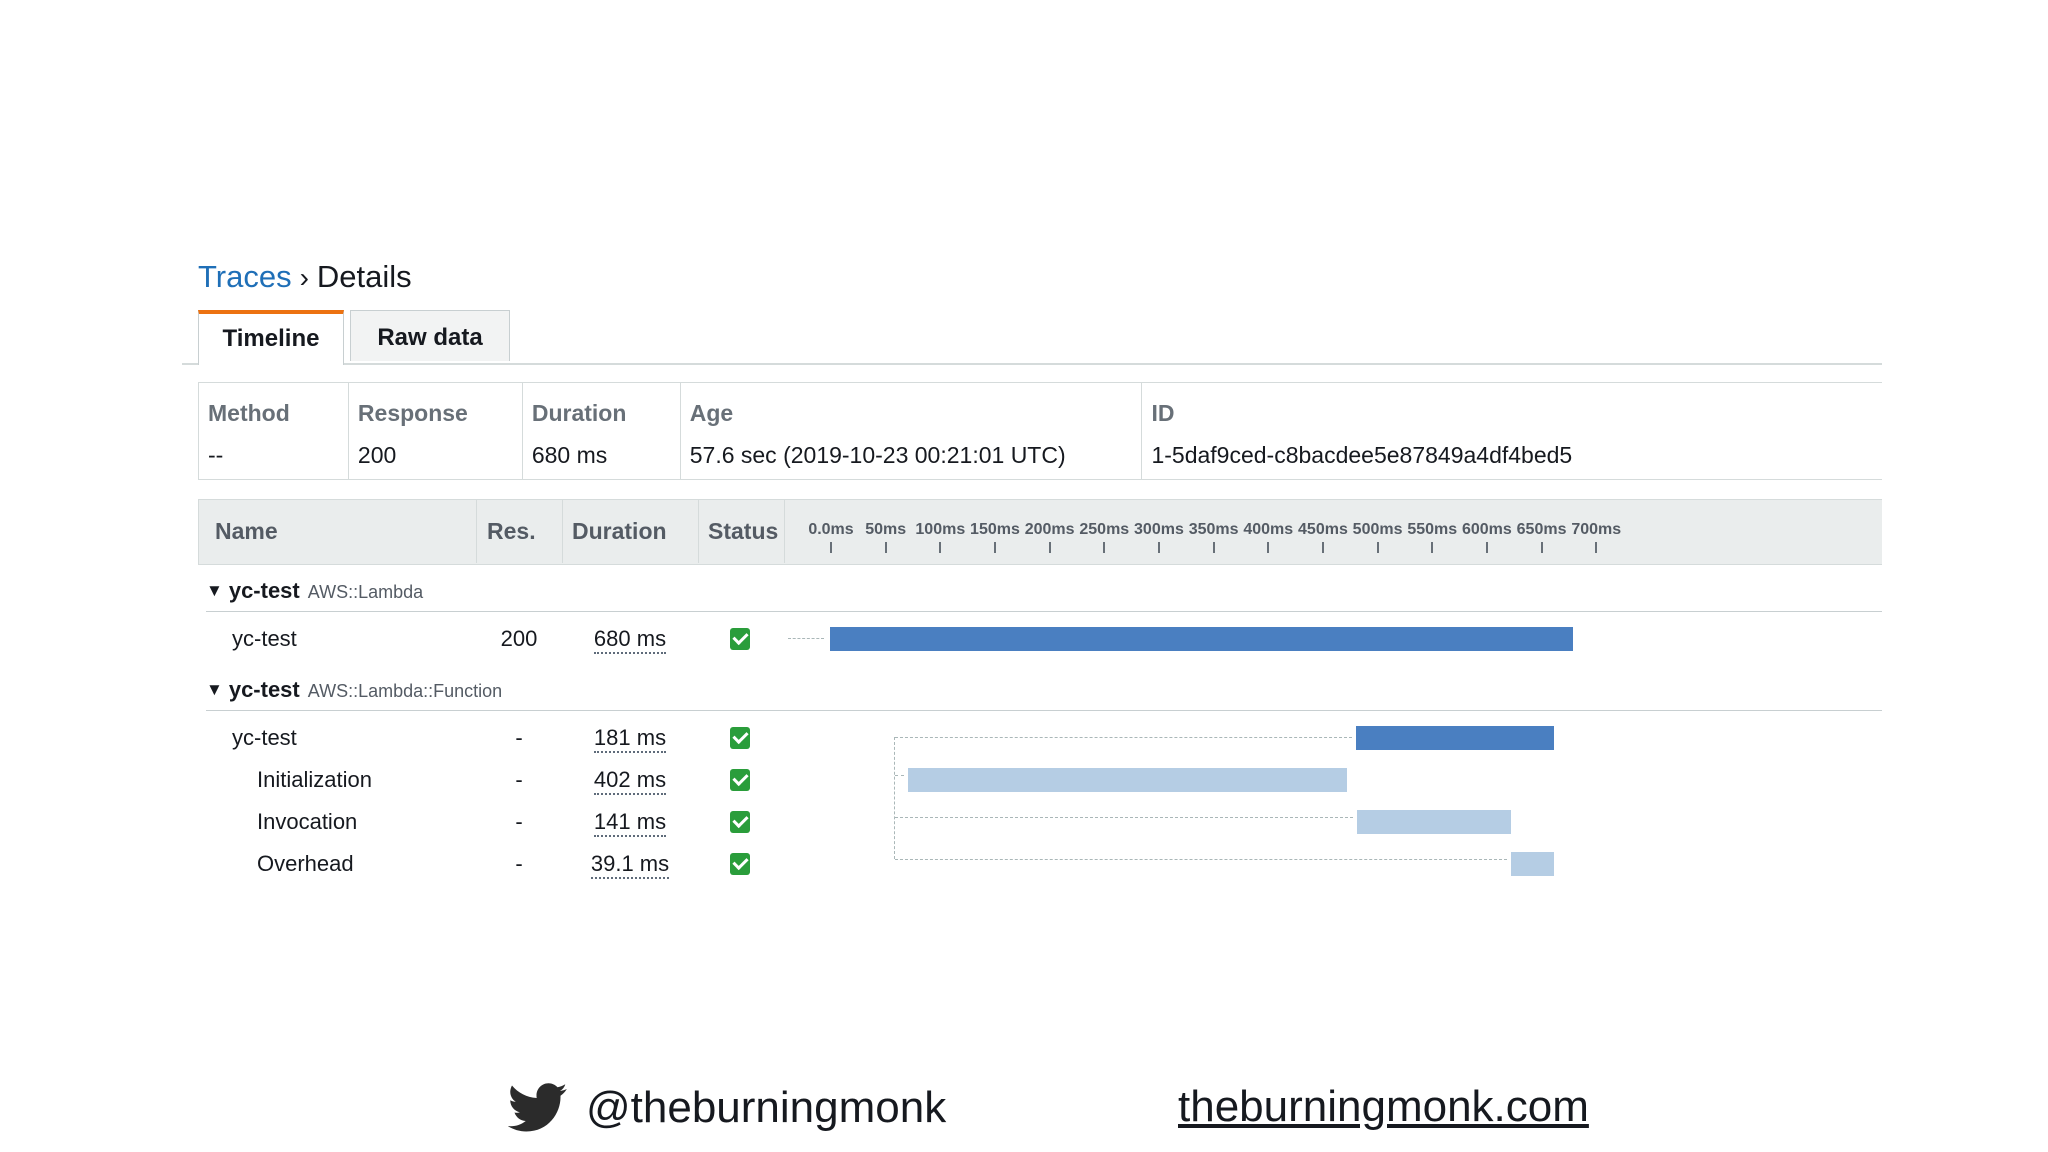  What do you see at coordinates (602, 431) in the screenshot?
I see `summary-duration: Duration 680 ms` at bounding box center [602, 431].